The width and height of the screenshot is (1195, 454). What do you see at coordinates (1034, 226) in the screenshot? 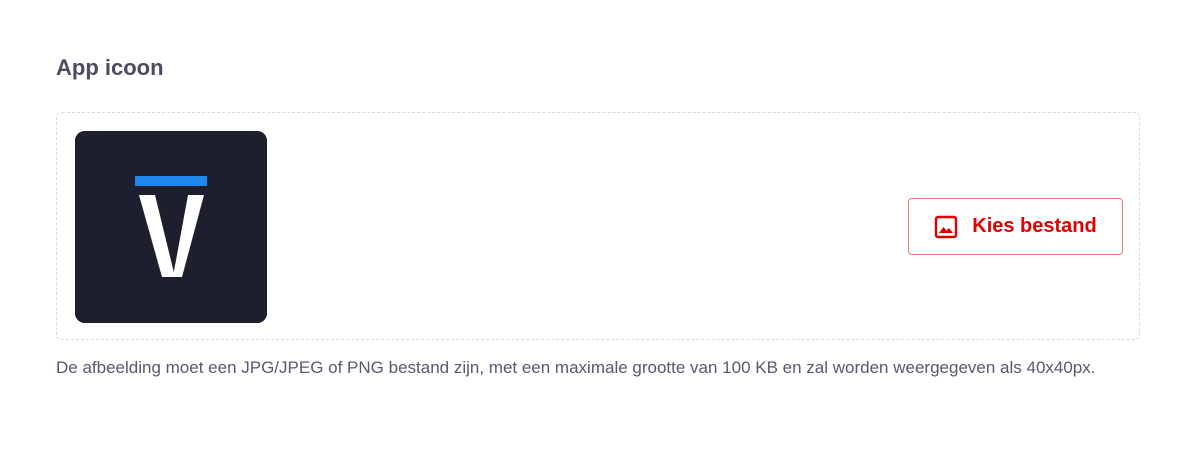
I see `choose-file-label: Kies bestand` at bounding box center [1034, 226].